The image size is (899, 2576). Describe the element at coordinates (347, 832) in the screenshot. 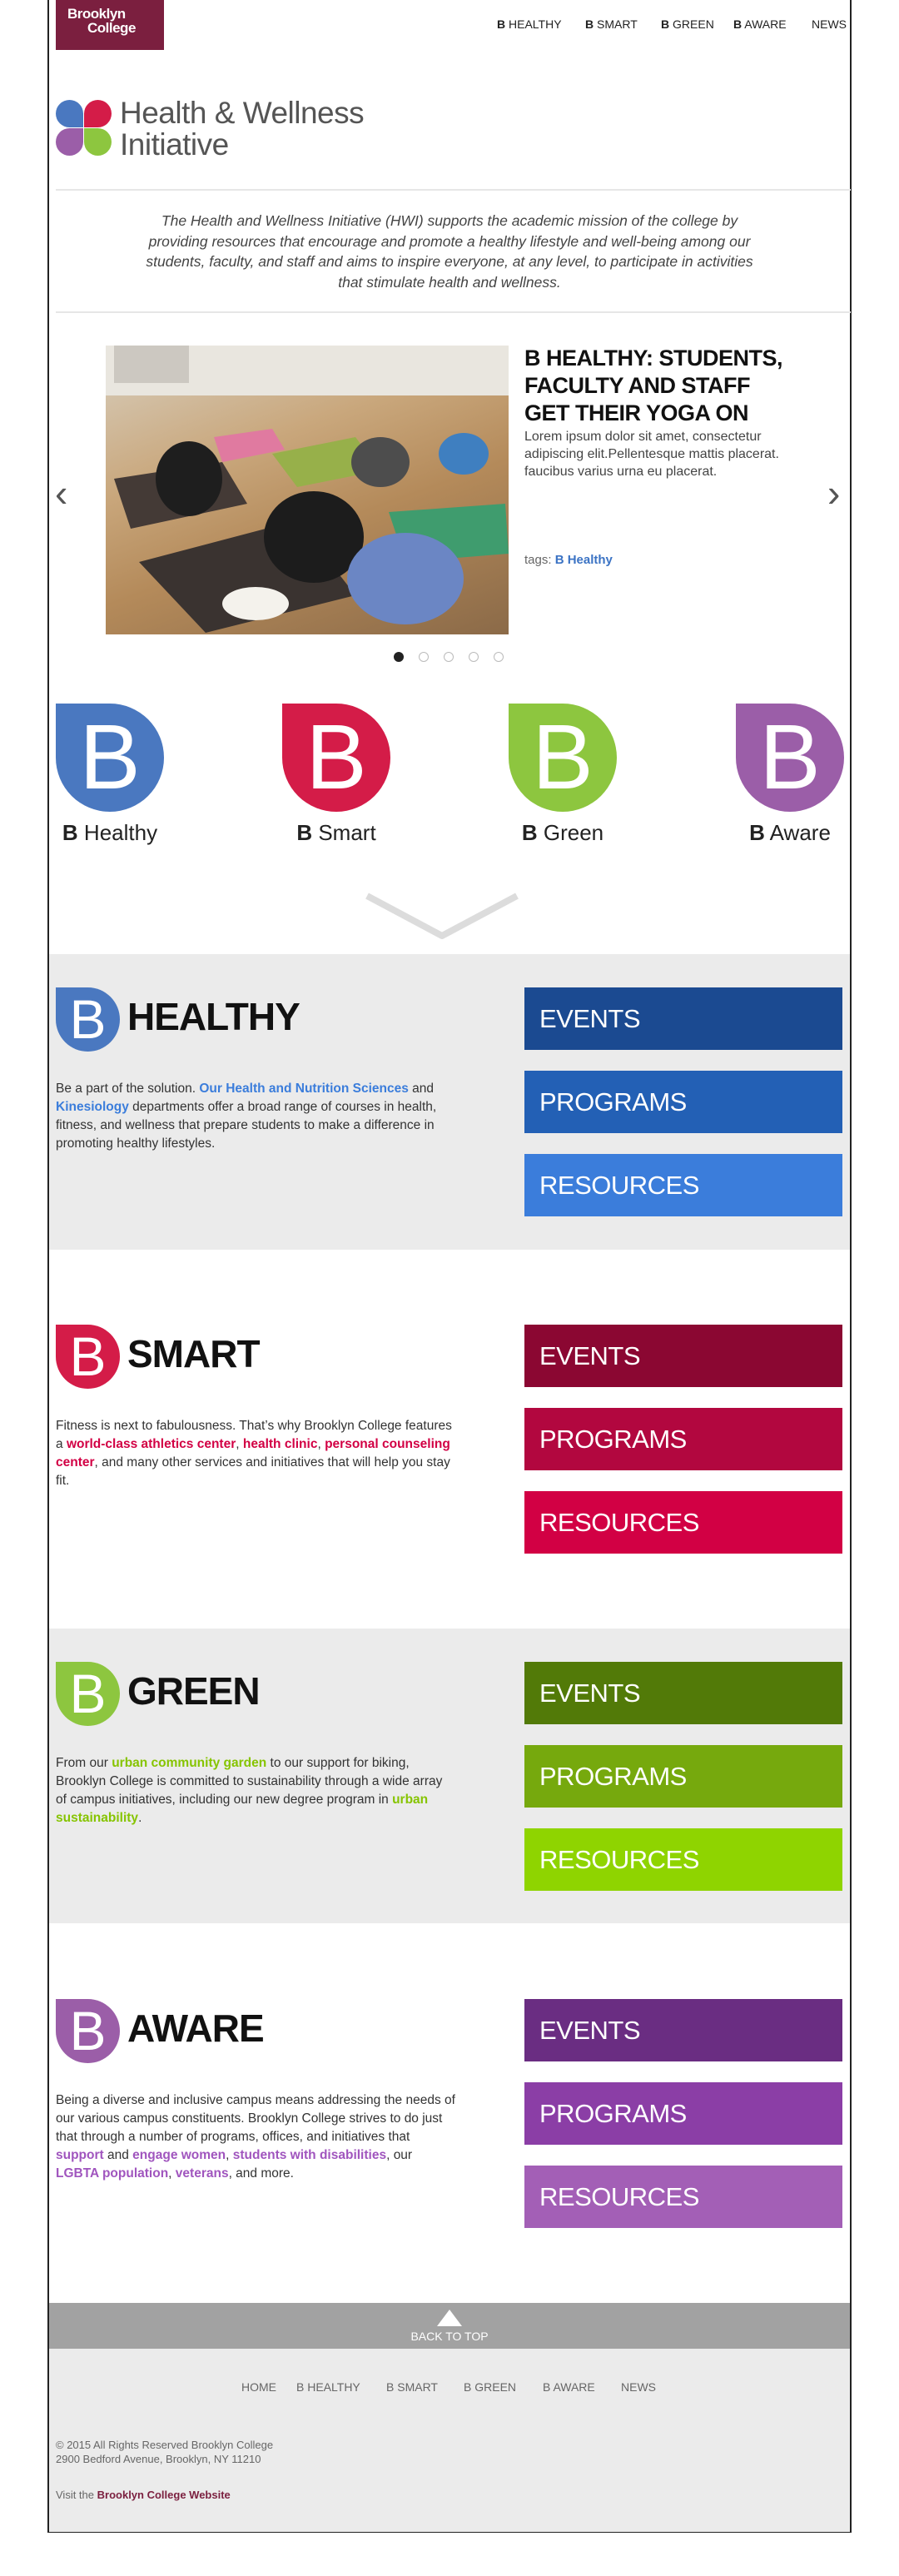

I see `pillar-name: Smart` at that location.